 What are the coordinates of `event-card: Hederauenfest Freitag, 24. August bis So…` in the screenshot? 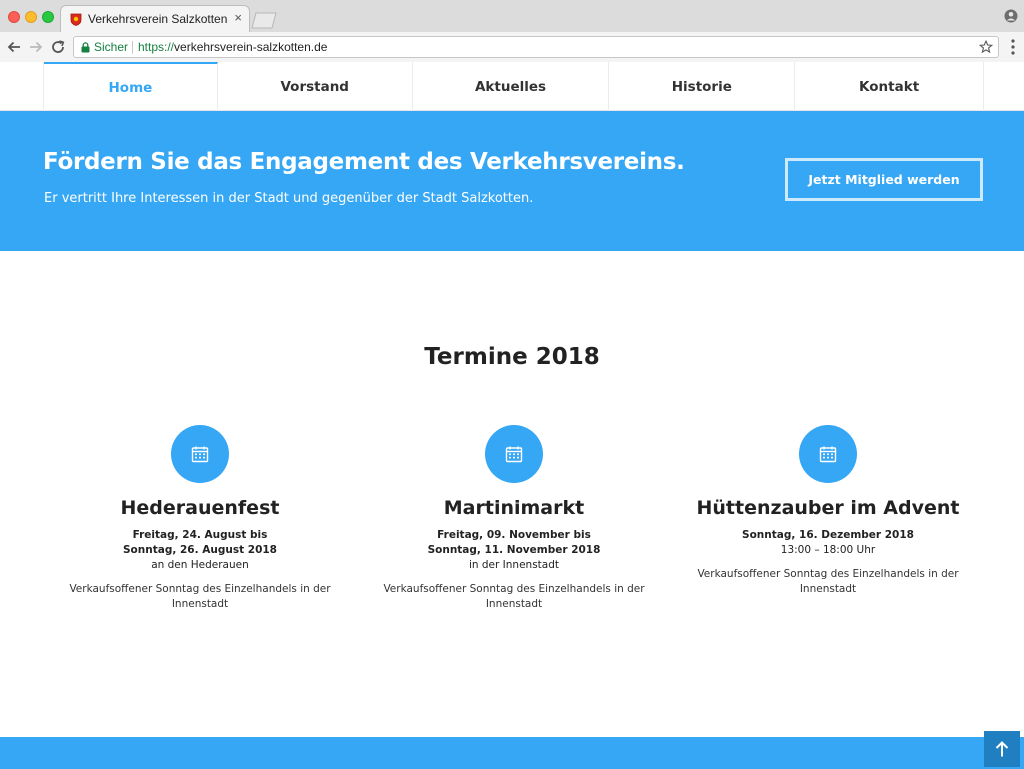 It's located at (200, 518).